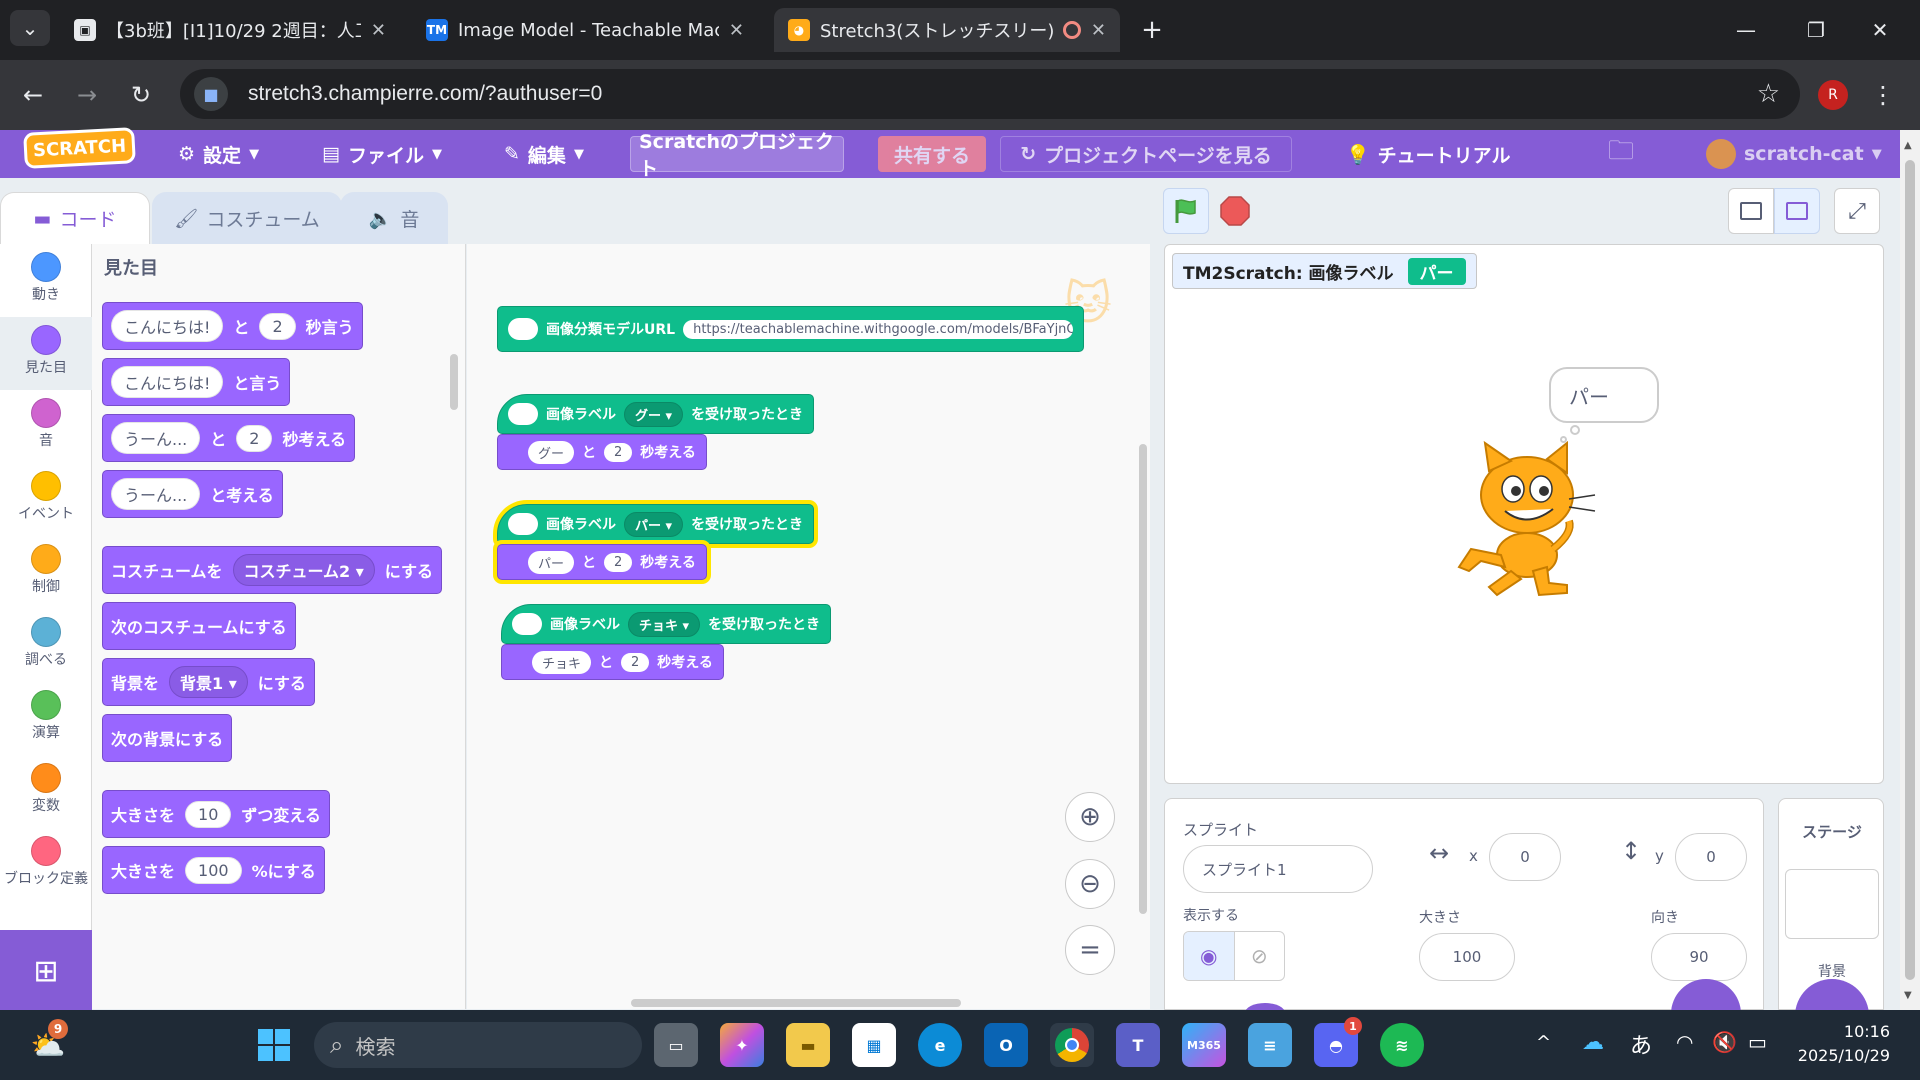  What do you see at coordinates (46, 280) in the screenshot?
I see `category-1: 動き` at bounding box center [46, 280].